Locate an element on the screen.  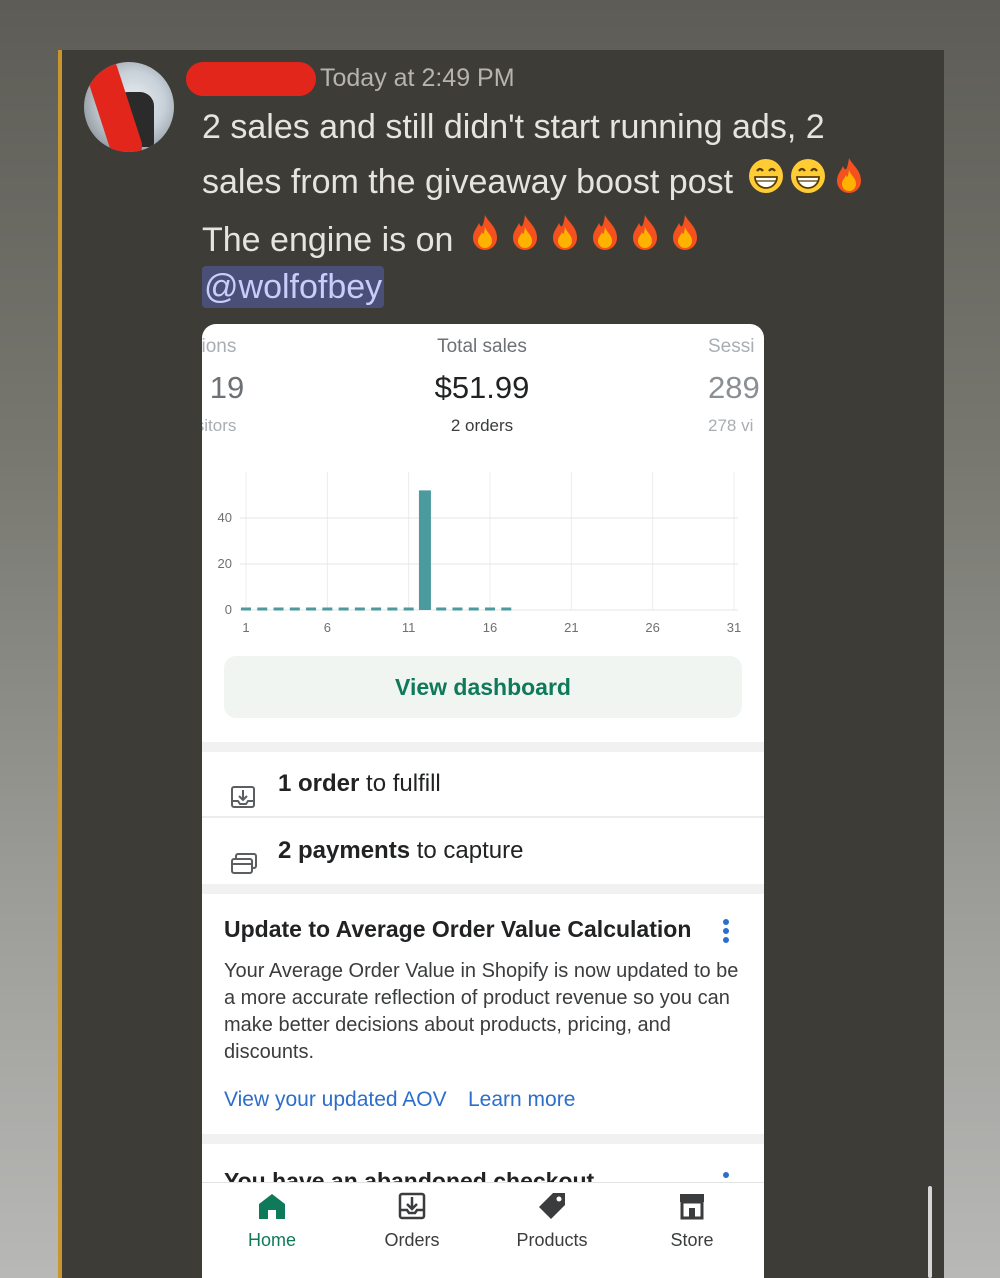
task-text-2: 2 payments to capture is located at coordinates (400, 851).